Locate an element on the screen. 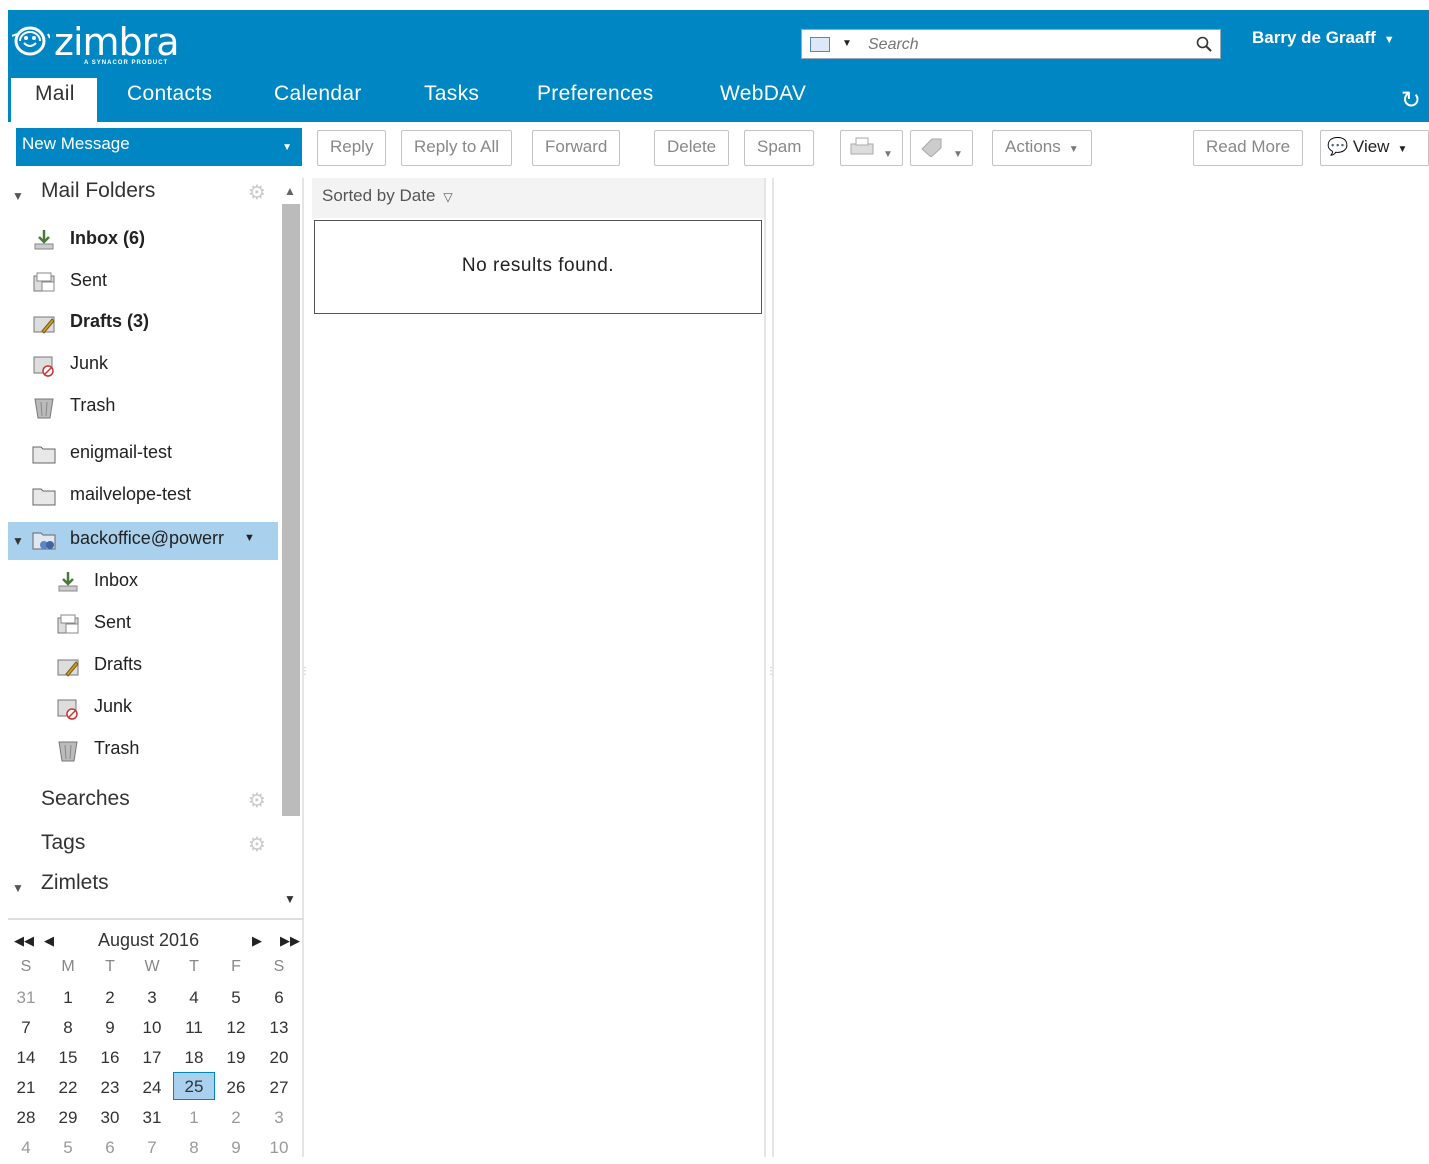 This screenshot has height=1164, width=1429. folder-enigmail-test: enigmail-test is located at coordinates (143, 454).